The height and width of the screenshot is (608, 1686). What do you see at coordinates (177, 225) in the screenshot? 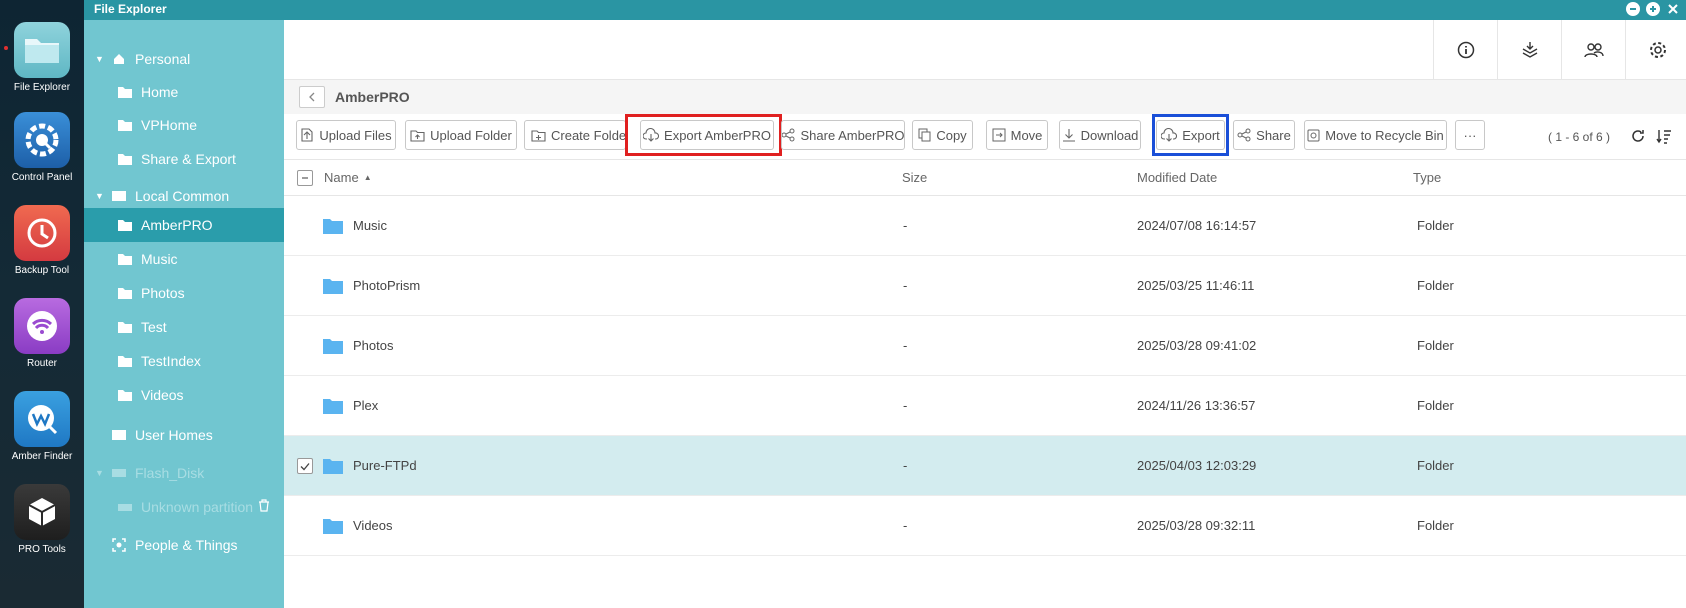
I see `sidebar-label: AmberPRO` at bounding box center [177, 225].